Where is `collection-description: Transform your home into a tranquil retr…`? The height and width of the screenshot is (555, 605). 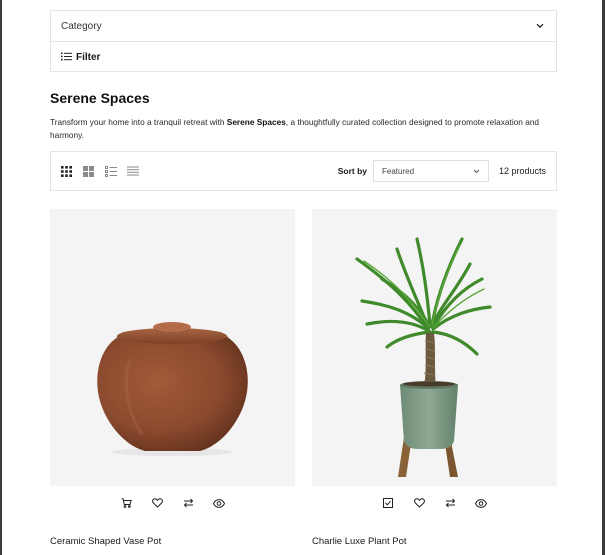
collection-description: Transform your home into a tranquil retr… is located at coordinates (305, 129).